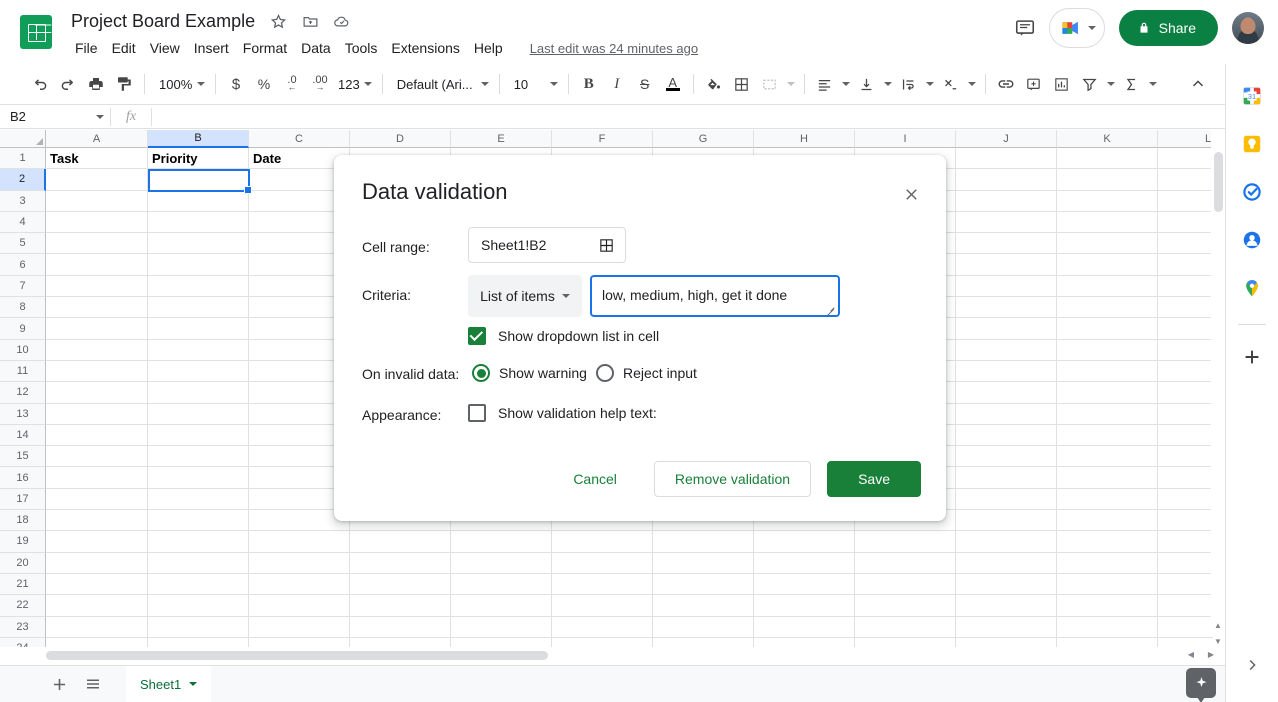 The height and width of the screenshot is (702, 1278). Describe the element at coordinates (501, 139) in the screenshot. I see `column-header-e: E` at that location.